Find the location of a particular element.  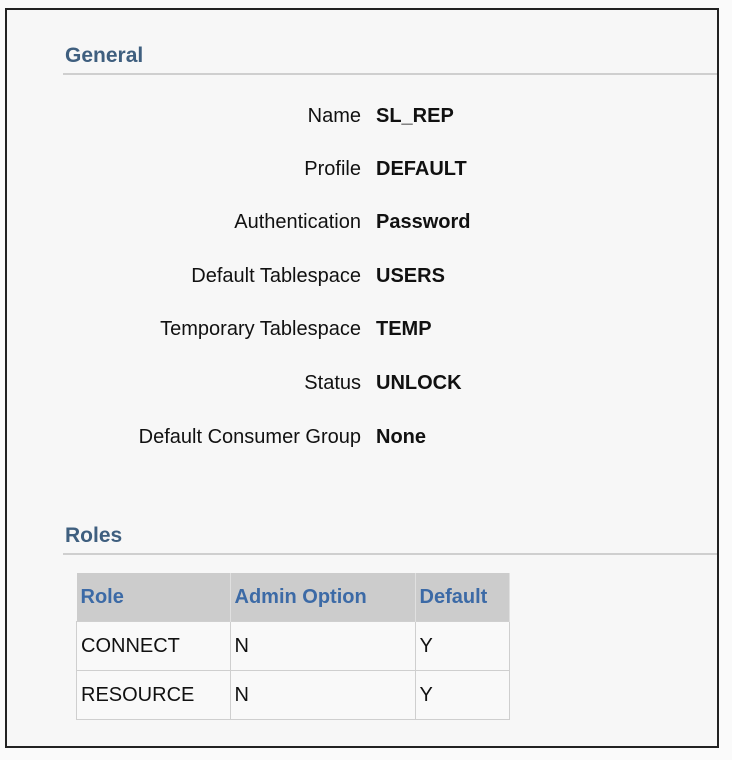

field-value: UNLOCK is located at coordinates (419, 383).